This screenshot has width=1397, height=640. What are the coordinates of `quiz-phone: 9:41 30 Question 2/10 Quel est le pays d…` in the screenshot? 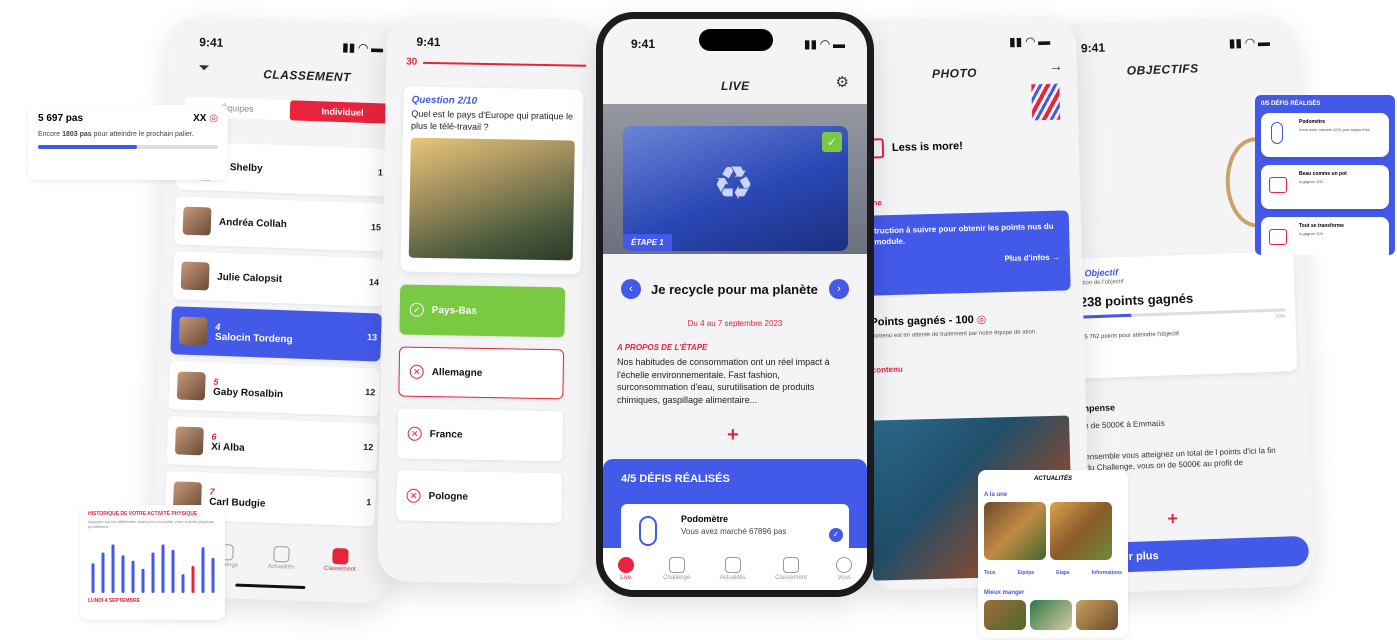 It's located at (487, 300).